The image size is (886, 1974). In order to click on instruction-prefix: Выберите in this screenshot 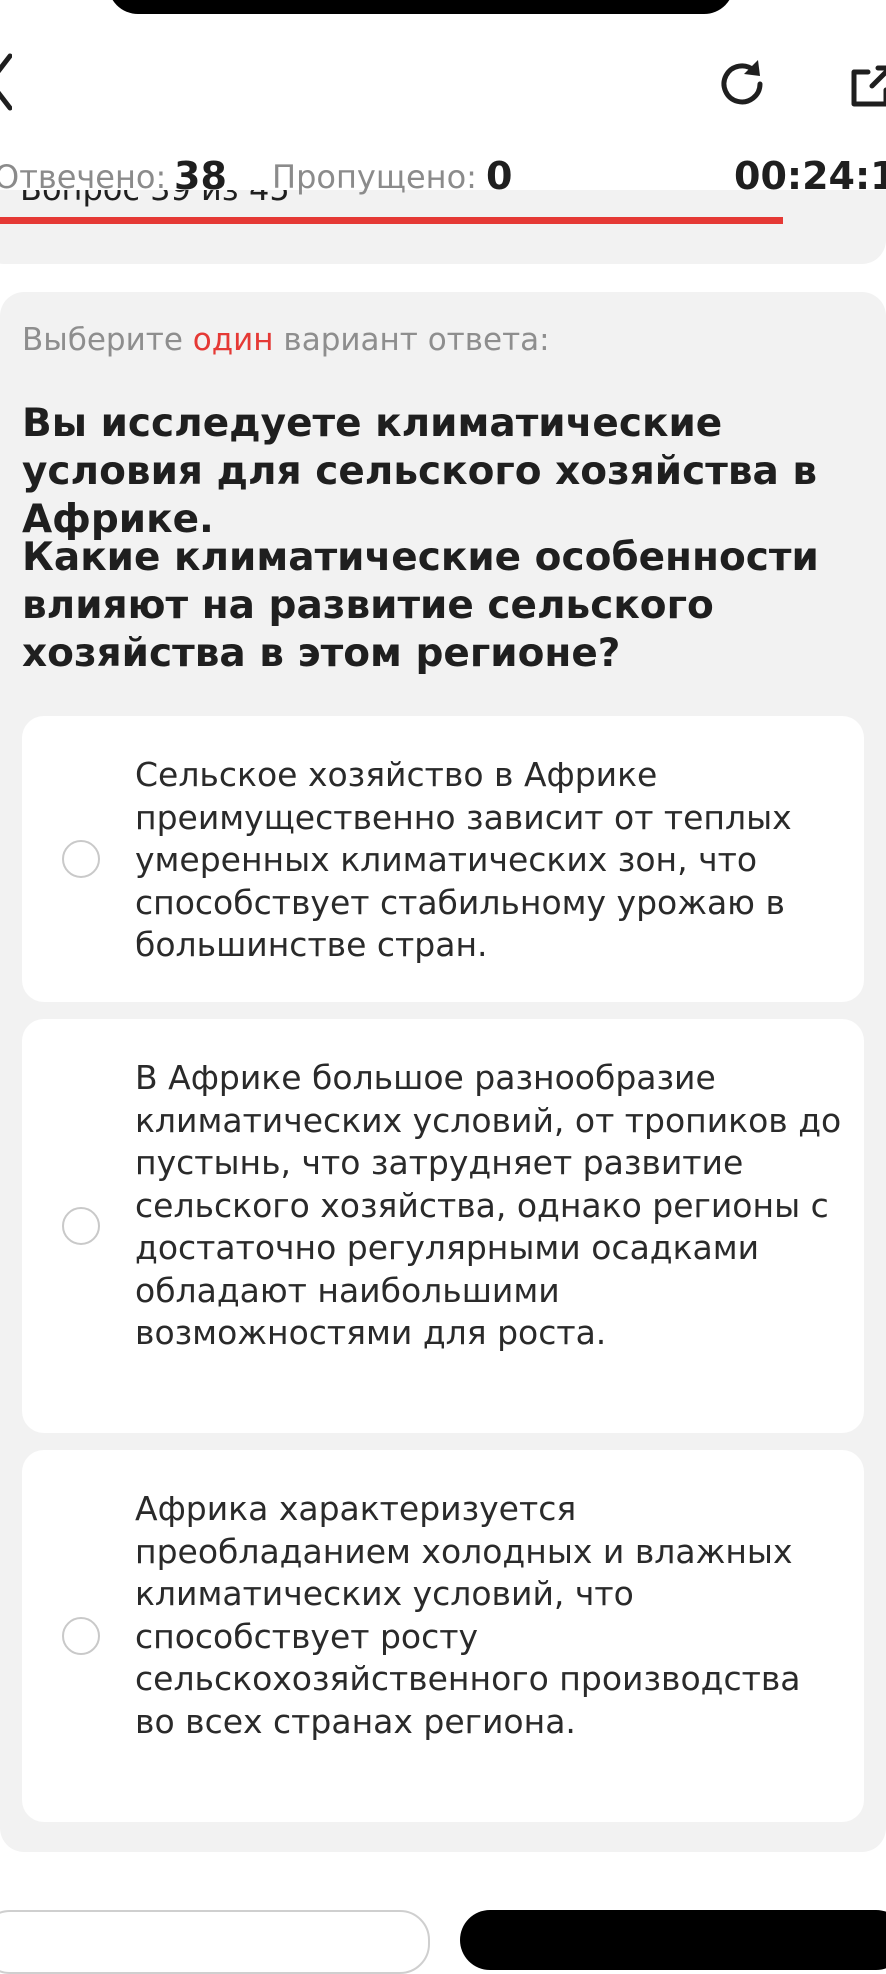, I will do `click(107, 340)`.